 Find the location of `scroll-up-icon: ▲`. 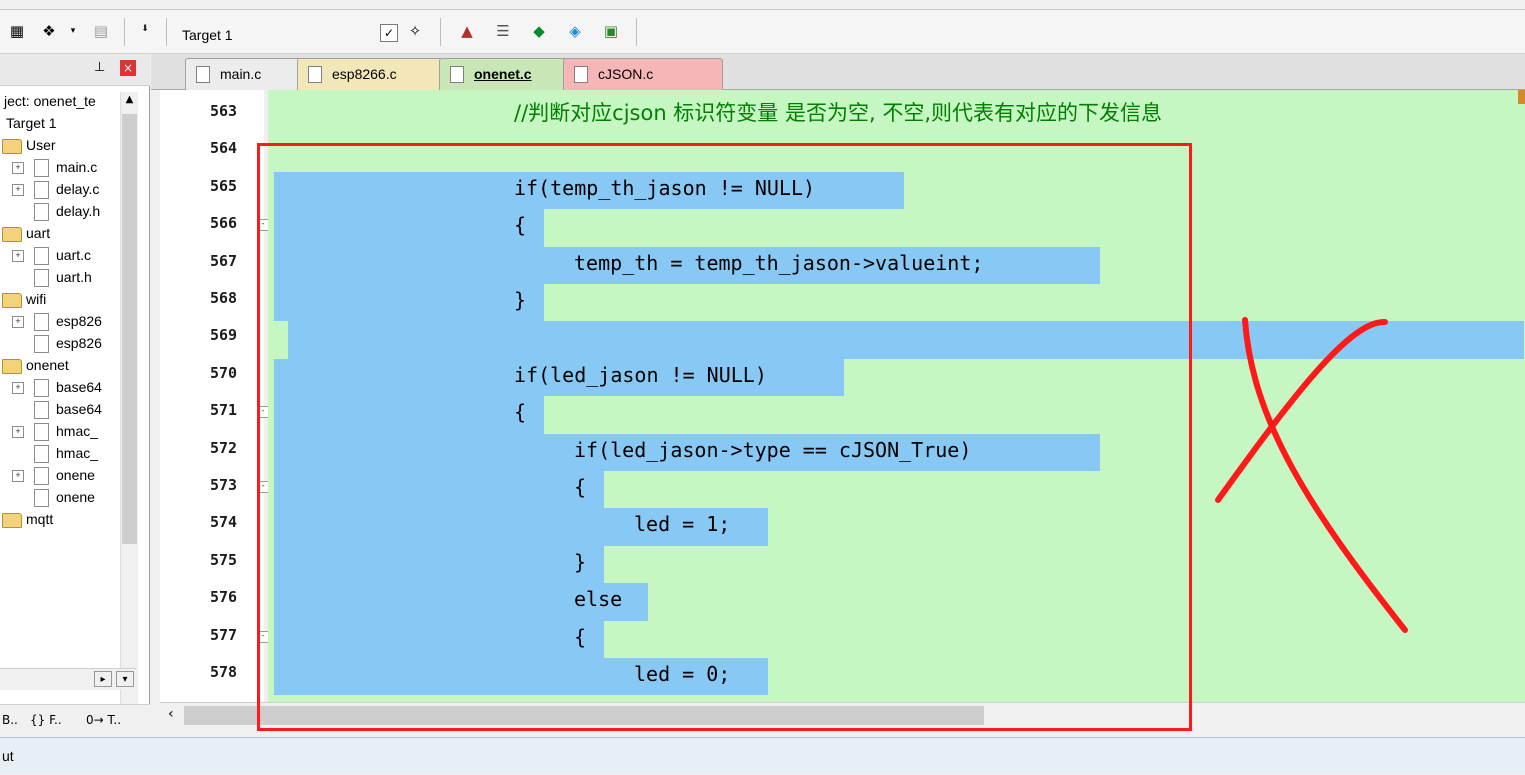

scroll-up-icon: ▲ is located at coordinates (129, 101).